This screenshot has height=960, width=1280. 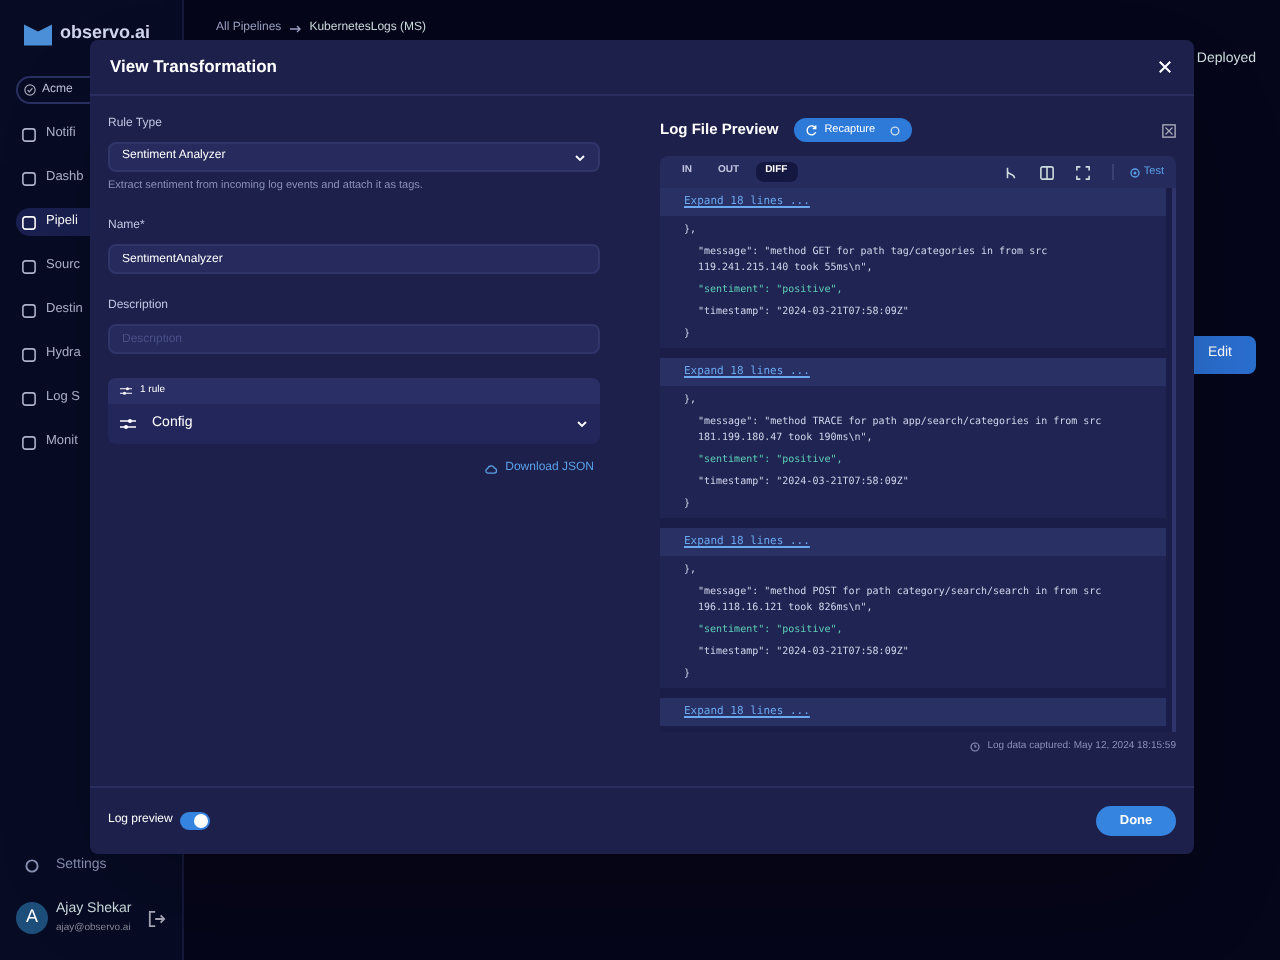 I want to click on avatar: A, so click(x=32, y=918).